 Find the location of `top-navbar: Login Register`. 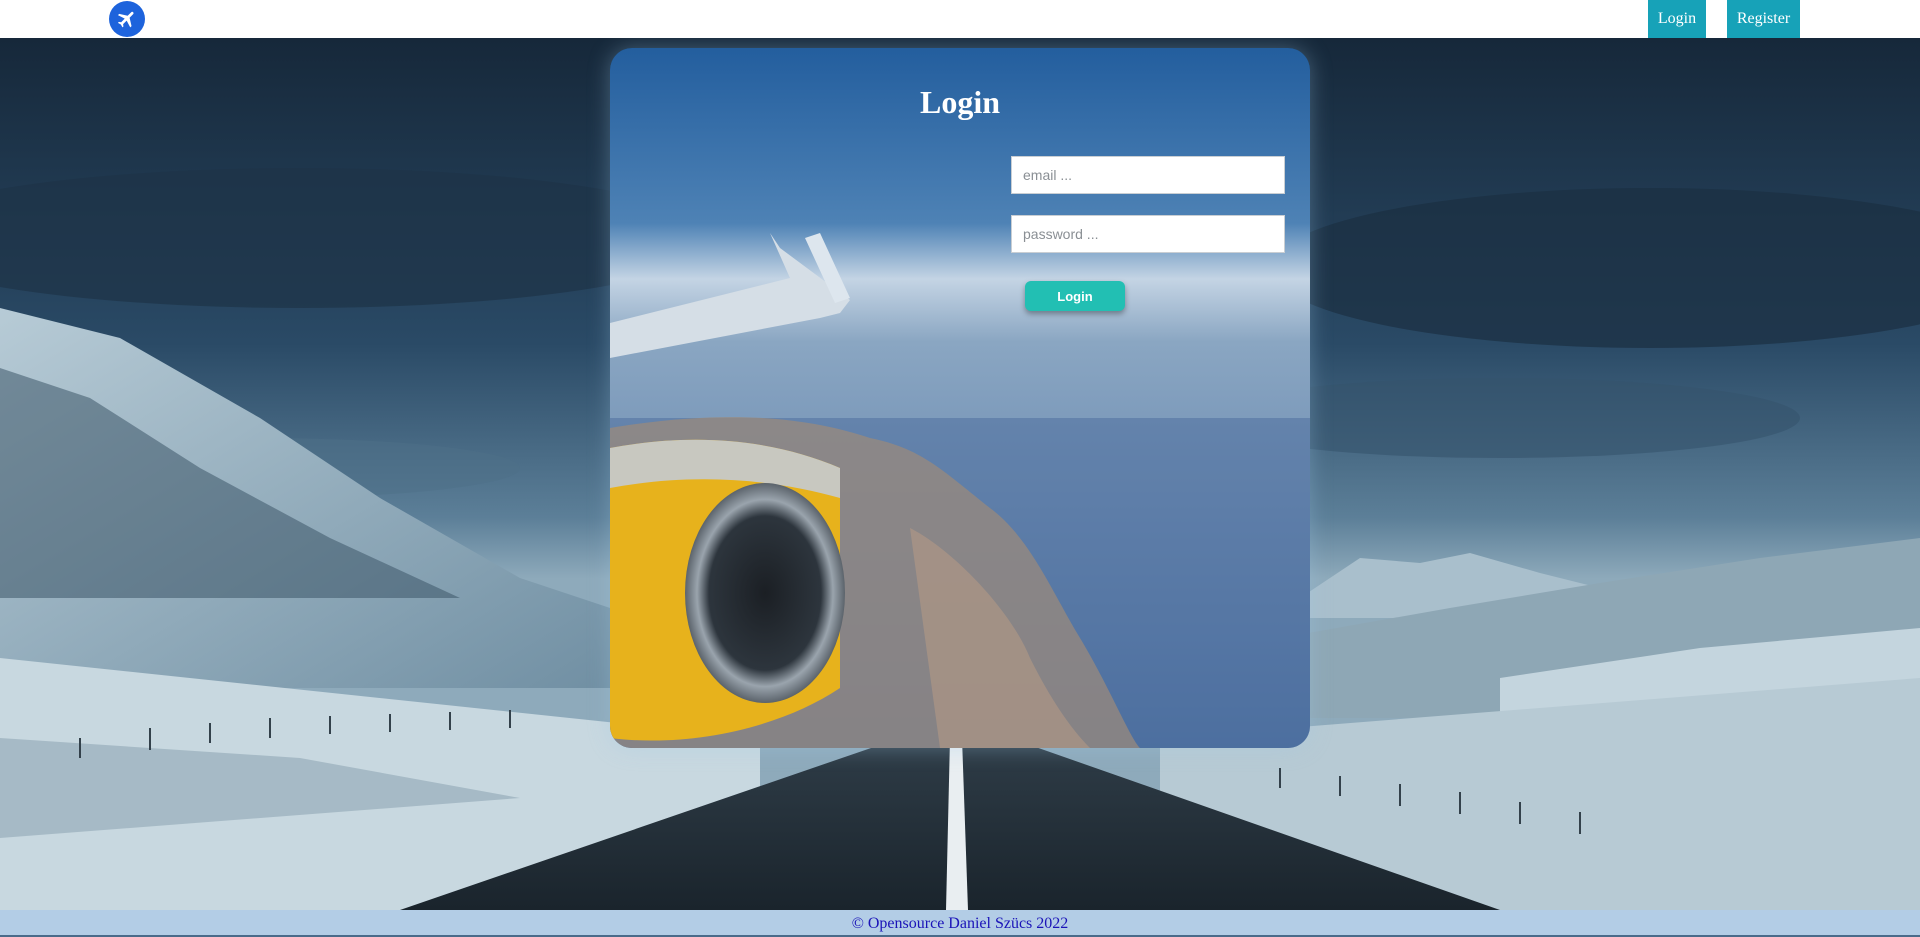

top-navbar: Login Register is located at coordinates (960, 19).